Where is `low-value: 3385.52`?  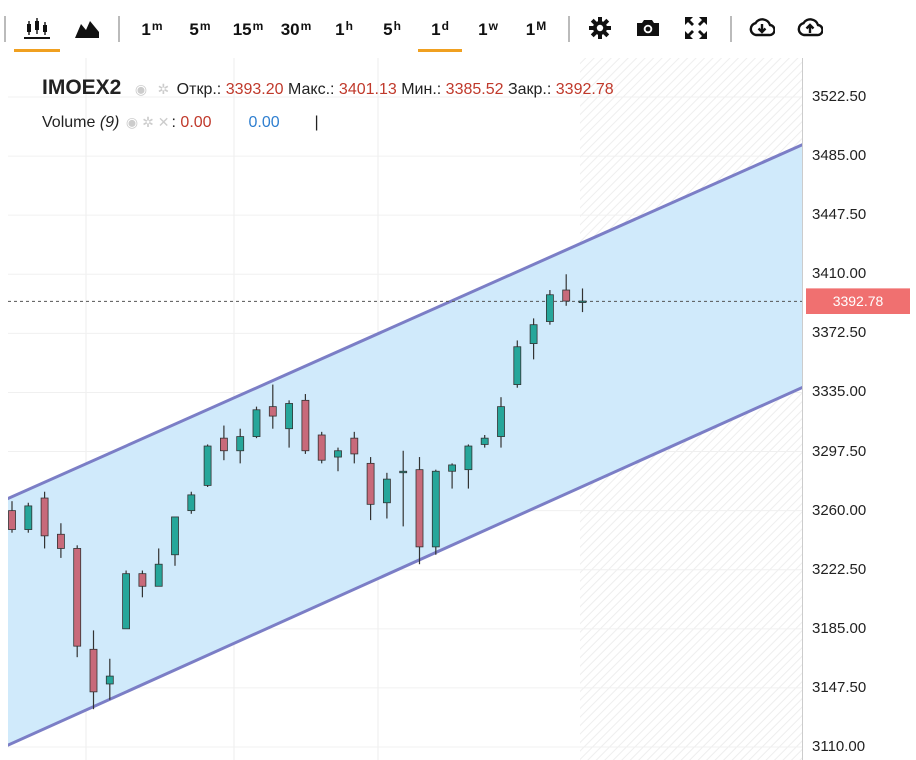
low-value: 3385.52 is located at coordinates (474, 89).